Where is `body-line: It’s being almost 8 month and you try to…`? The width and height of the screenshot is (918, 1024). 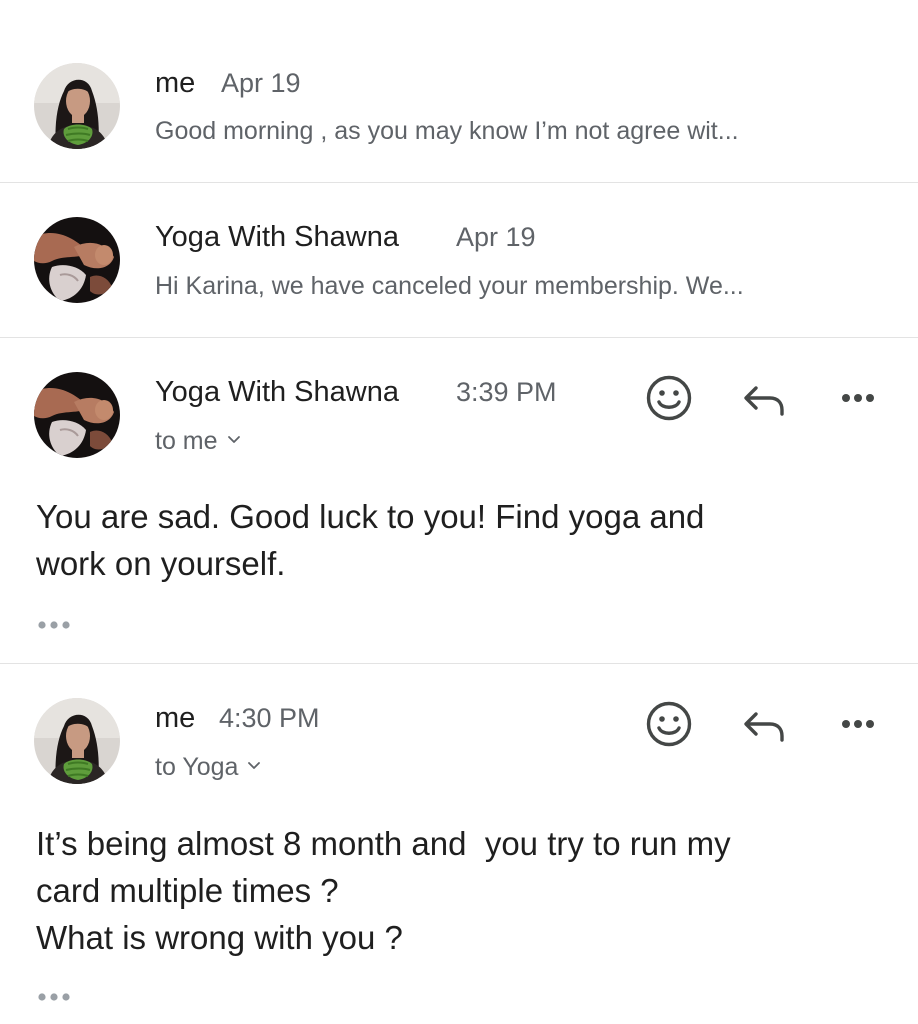
body-line: It’s being almost 8 month and you try to… is located at coordinates (383, 843).